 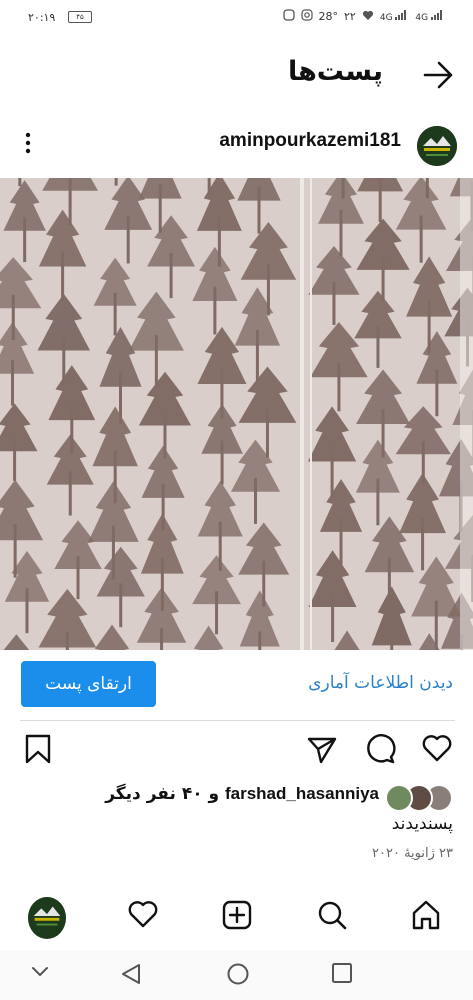 I want to click on post-header: aminpourkazemi181, so click(x=236, y=145).